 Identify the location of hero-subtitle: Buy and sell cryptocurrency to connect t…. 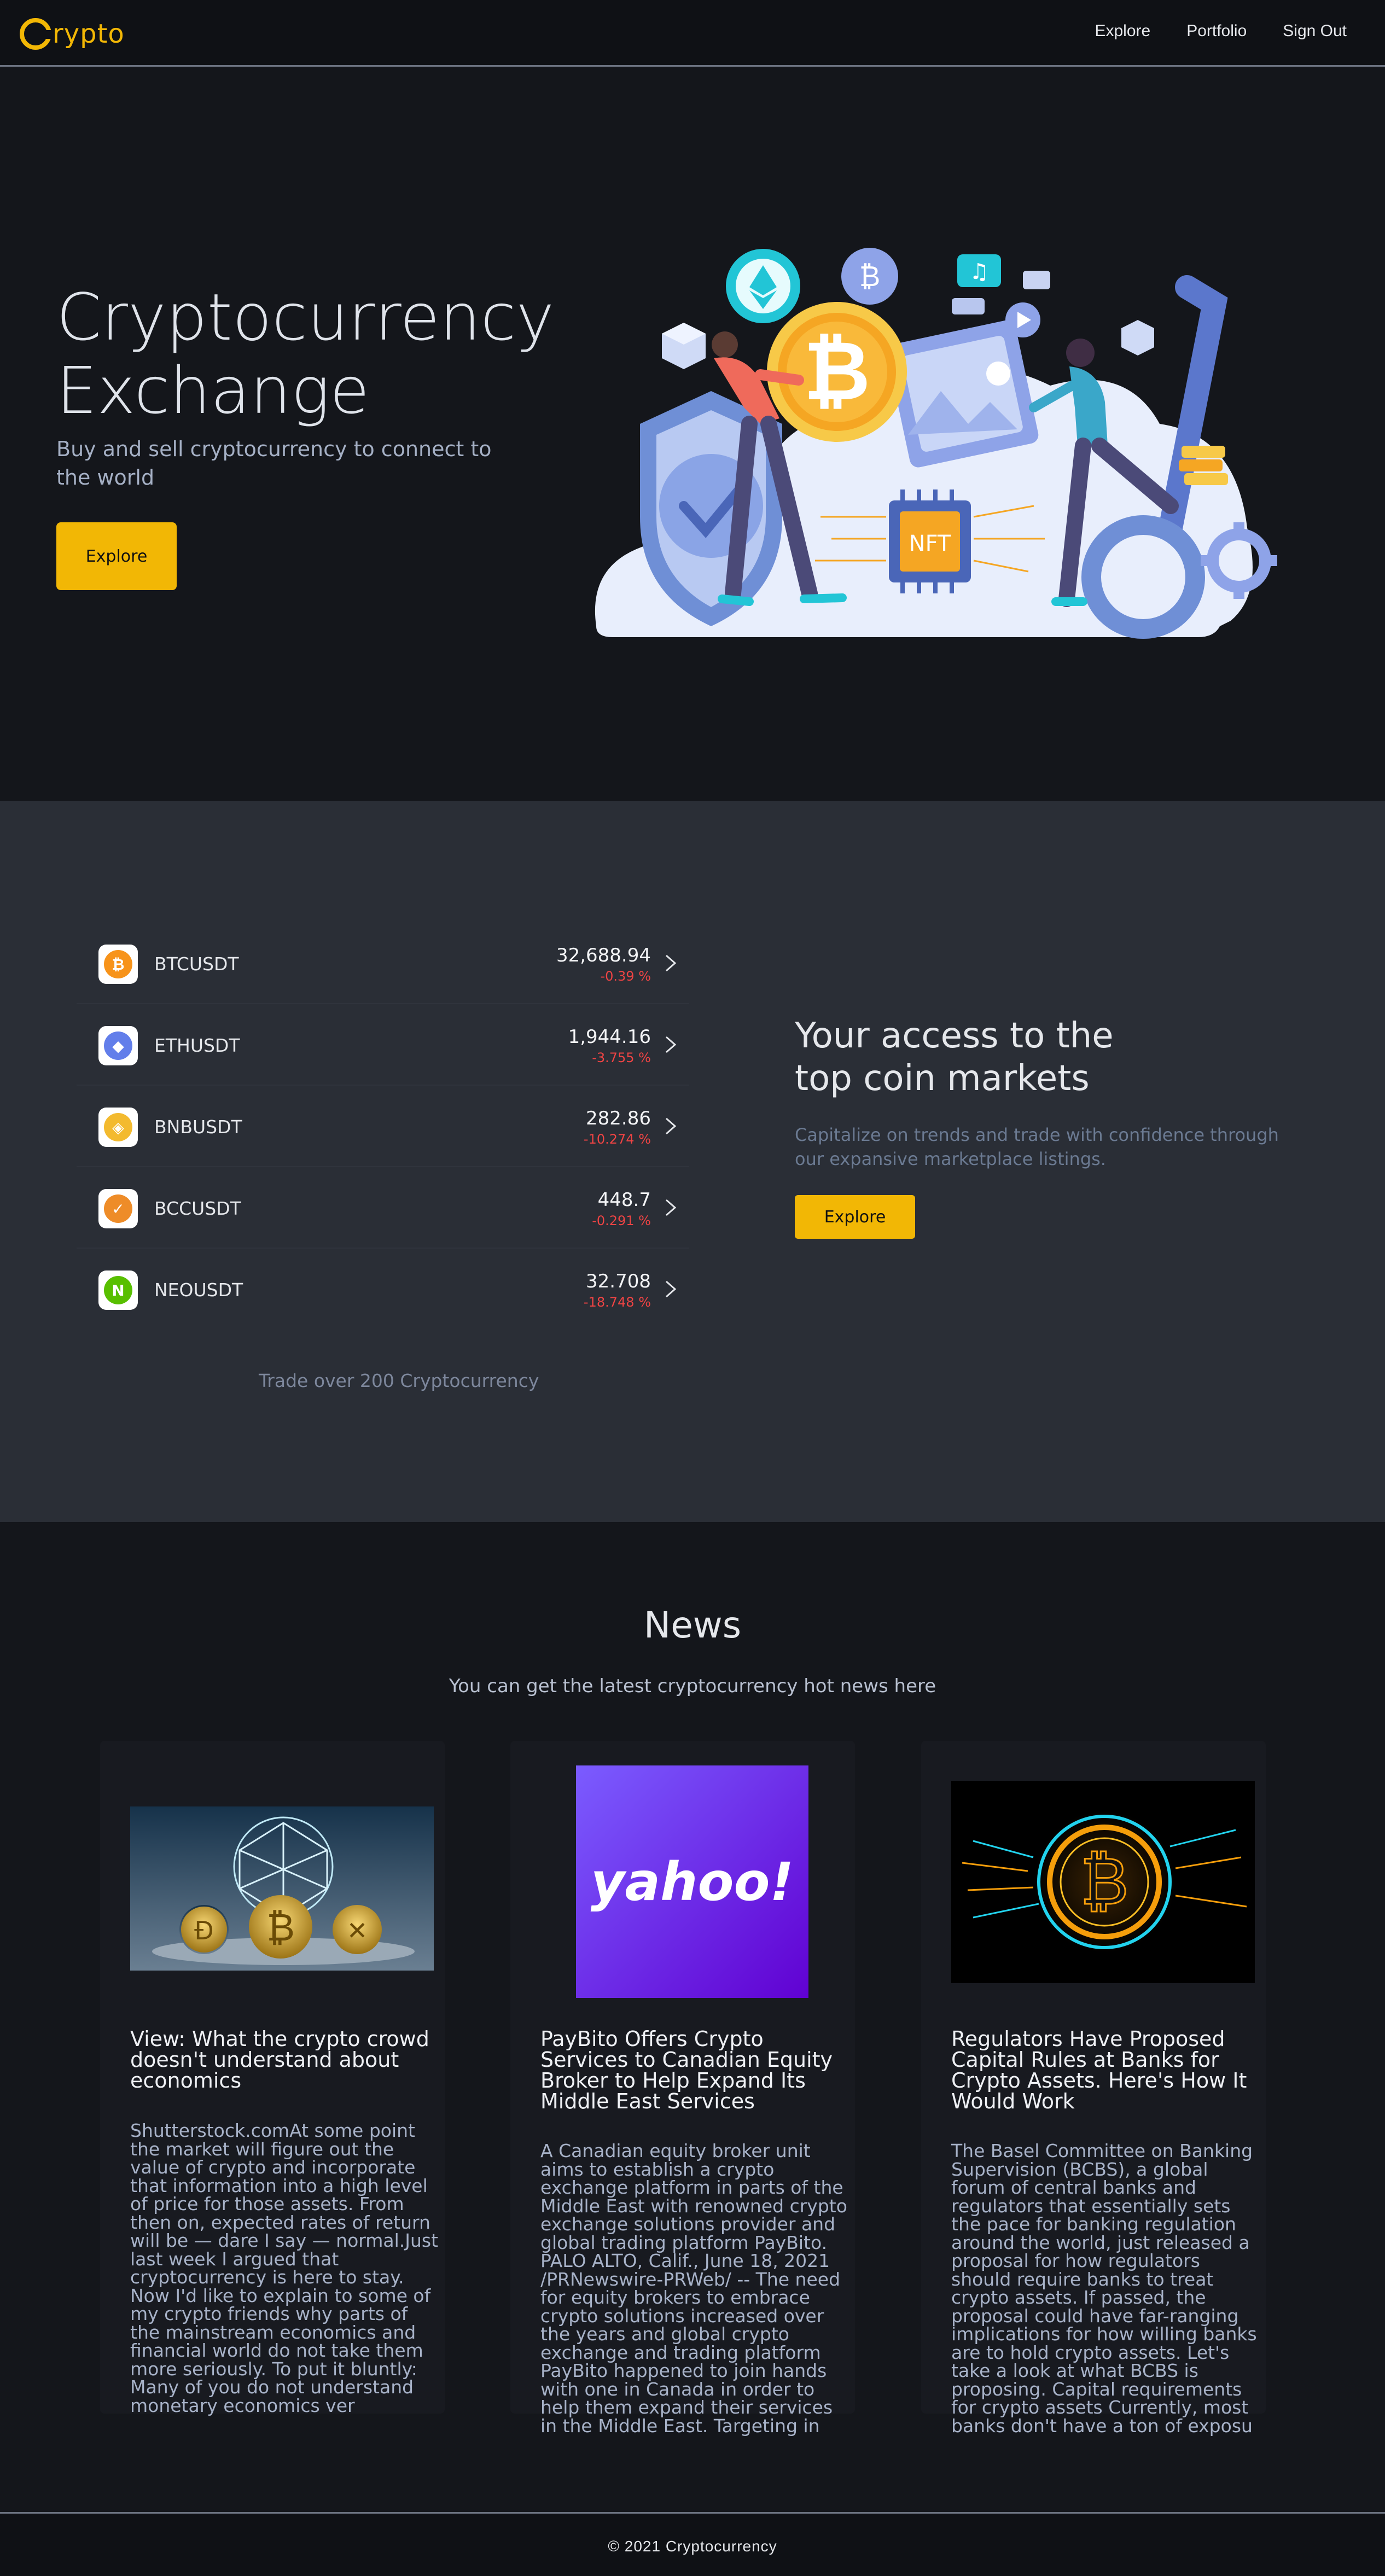
(274, 463).